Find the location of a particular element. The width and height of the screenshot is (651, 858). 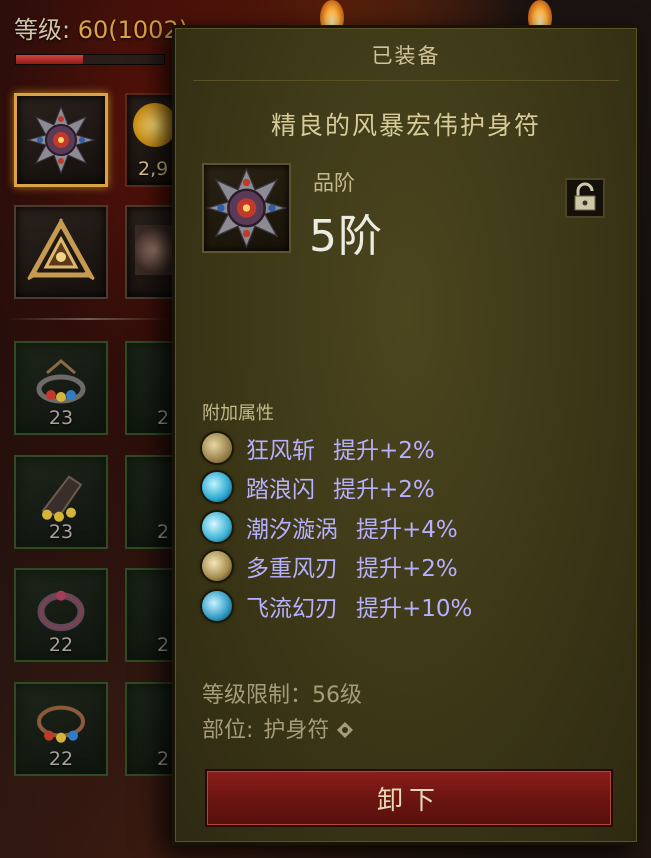

attribute-name: 飞流幻刃 is located at coordinates (292, 608).